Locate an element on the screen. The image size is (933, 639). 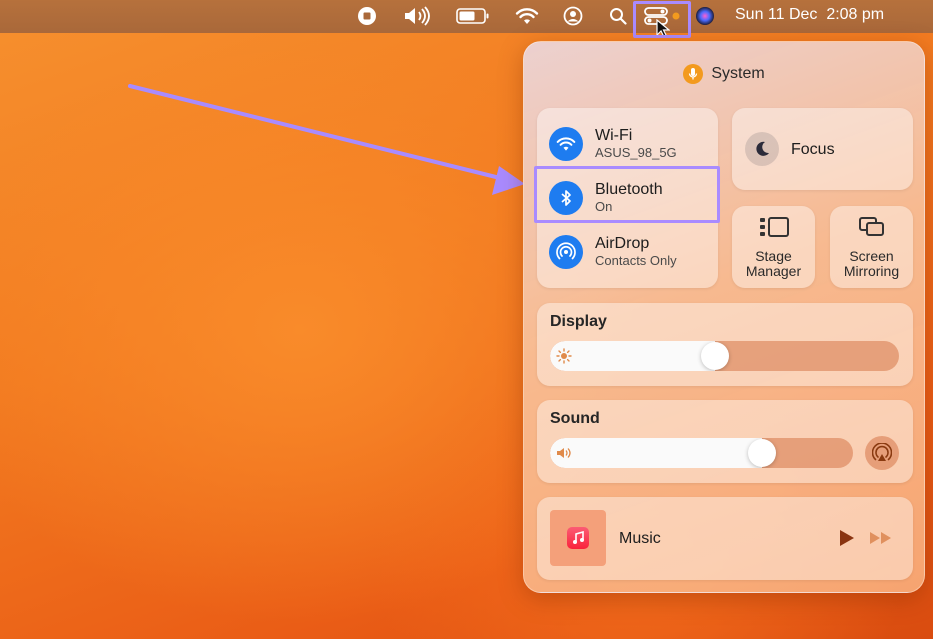
album-artwork is located at coordinates (578, 538).